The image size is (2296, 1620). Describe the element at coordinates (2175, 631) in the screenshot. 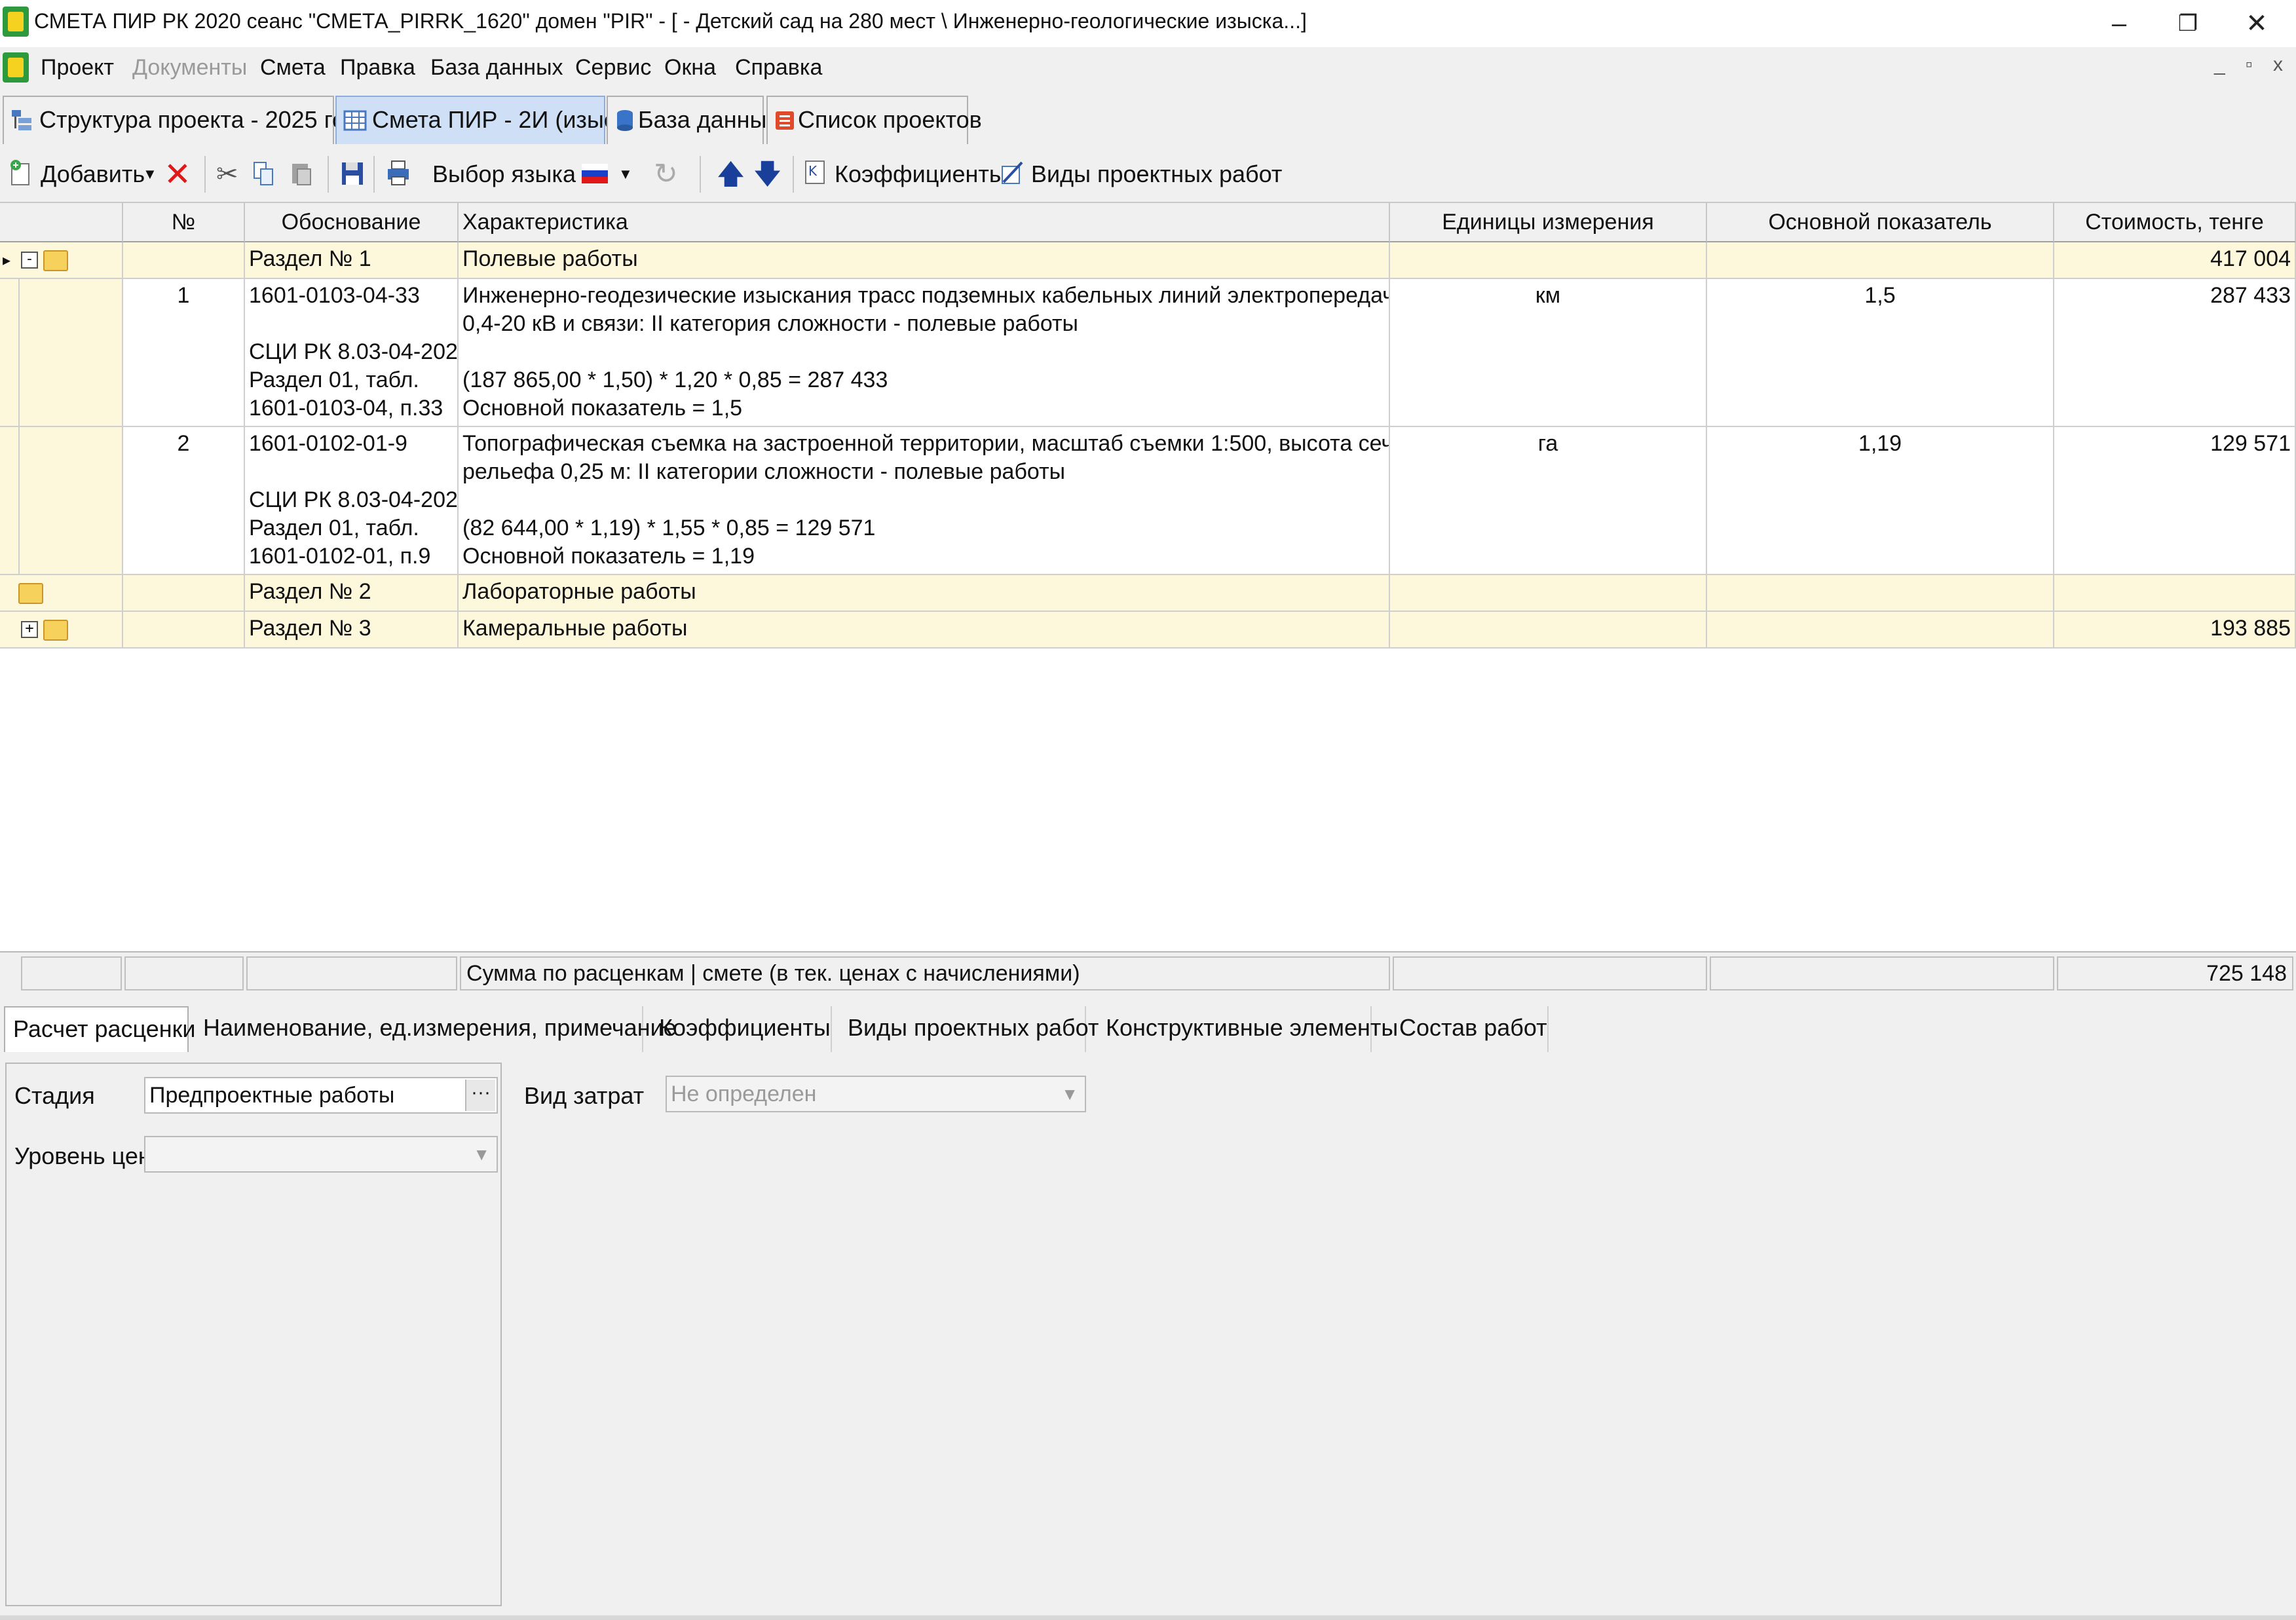

I see `cell-cost: 193 885` at that location.